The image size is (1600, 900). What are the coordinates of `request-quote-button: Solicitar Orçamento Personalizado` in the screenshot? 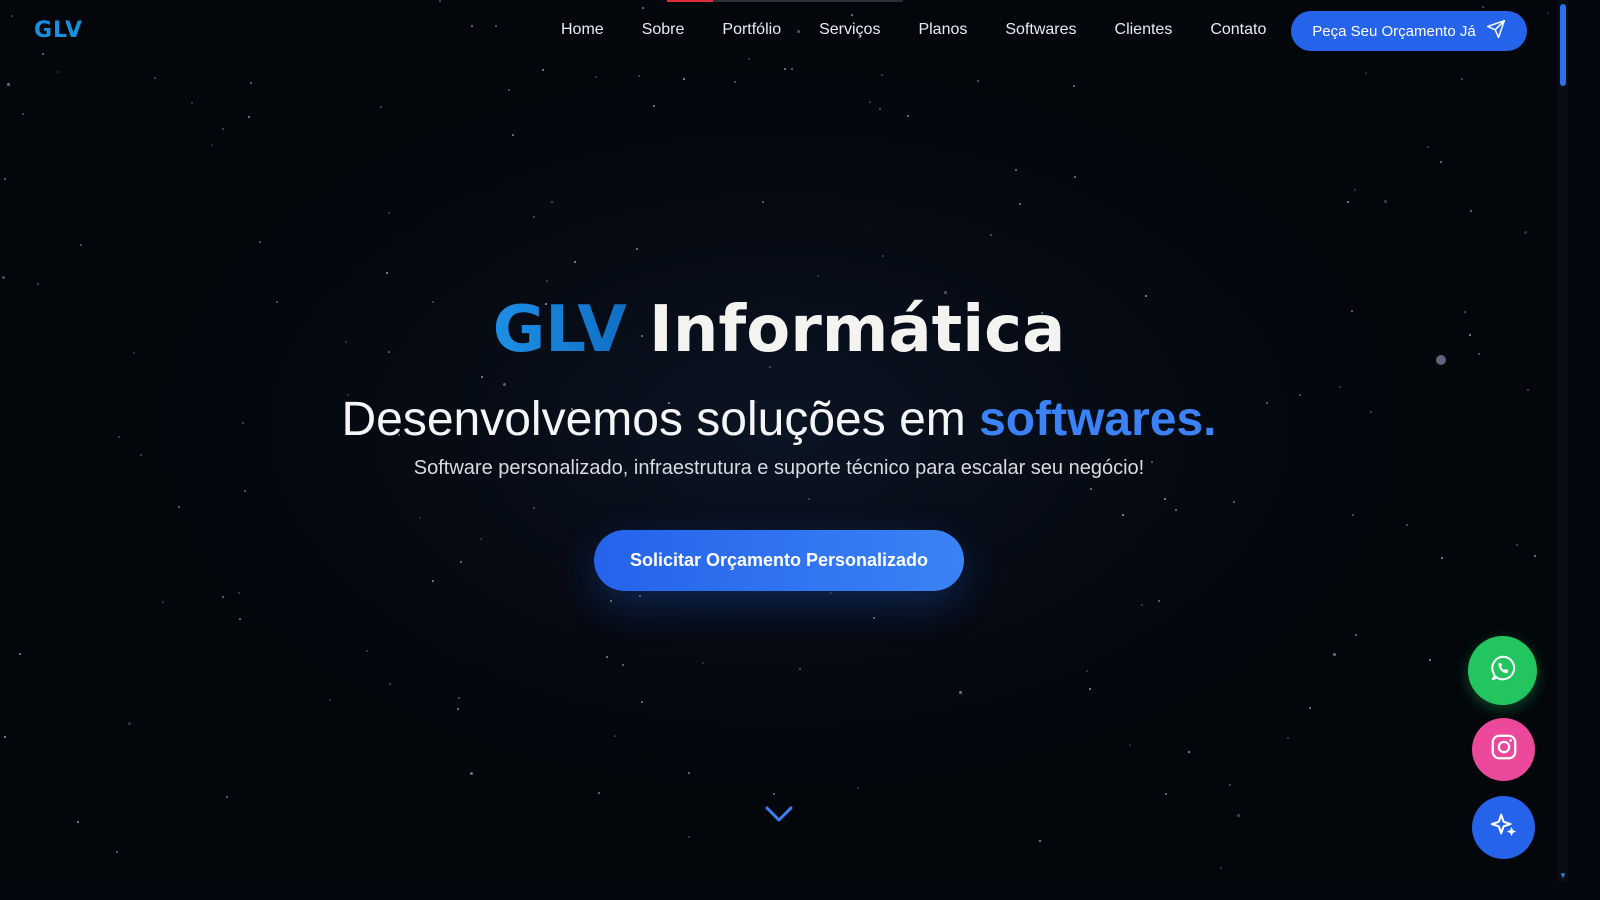 It's located at (779, 560).